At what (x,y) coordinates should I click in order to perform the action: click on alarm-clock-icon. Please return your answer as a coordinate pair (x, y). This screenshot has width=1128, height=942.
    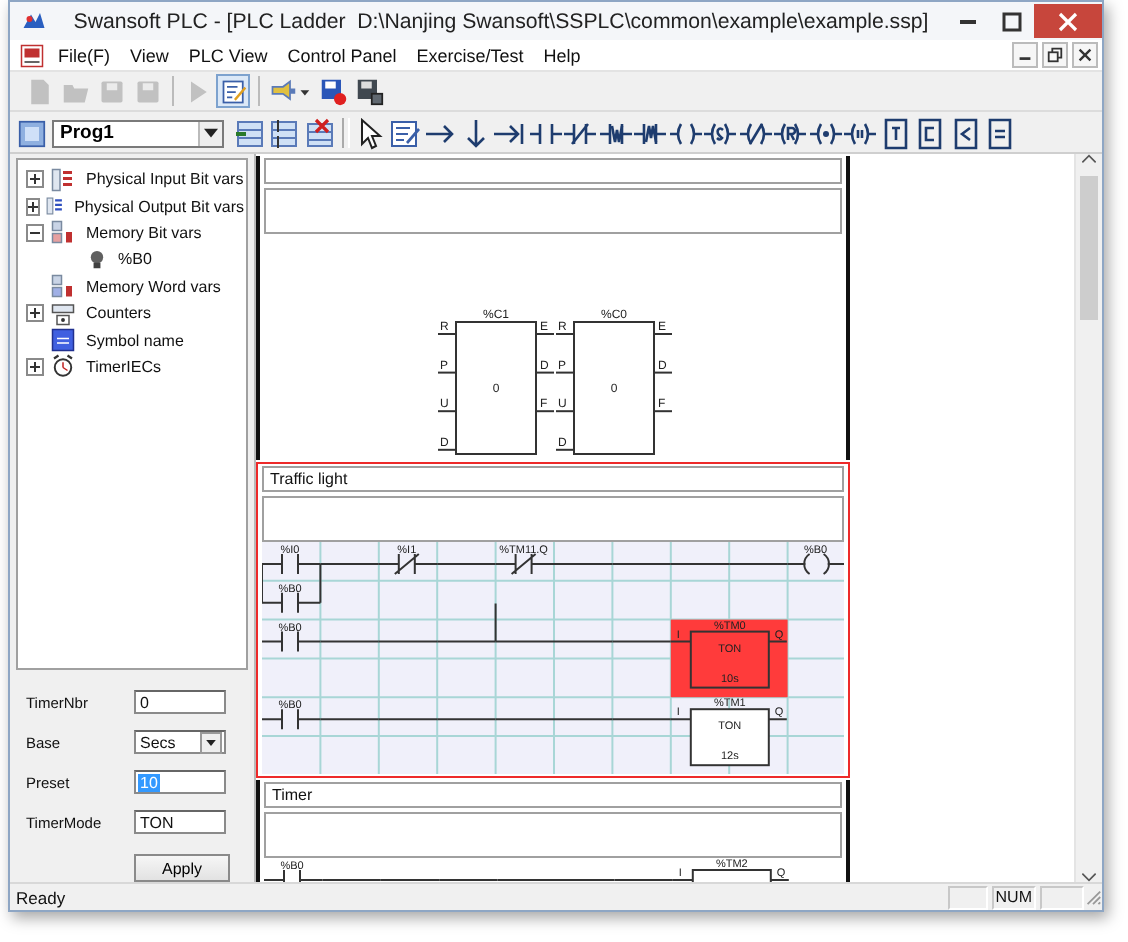
    Looking at the image, I should click on (63, 366).